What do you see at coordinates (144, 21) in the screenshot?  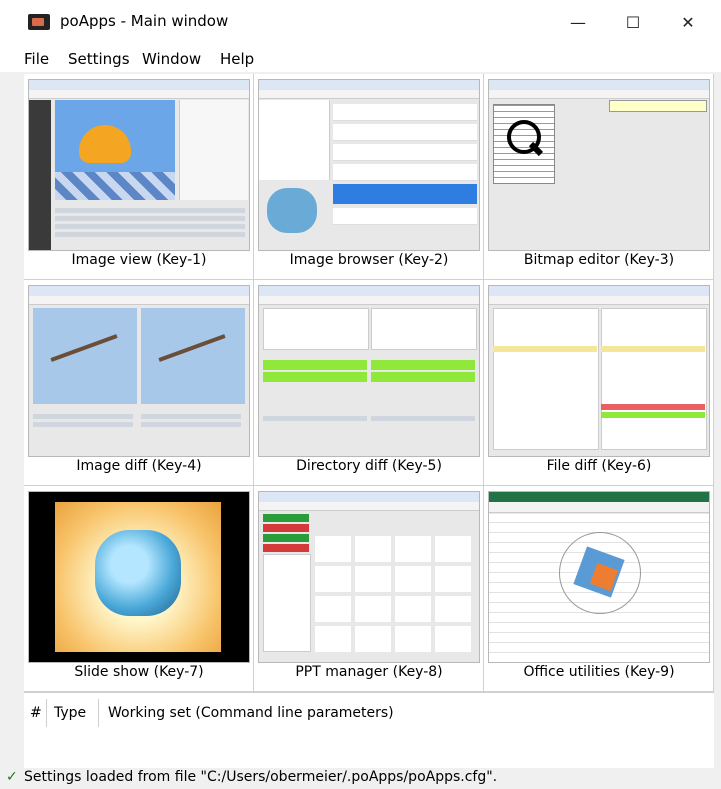 I see `window-title: poApps - Main window` at bounding box center [144, 21].